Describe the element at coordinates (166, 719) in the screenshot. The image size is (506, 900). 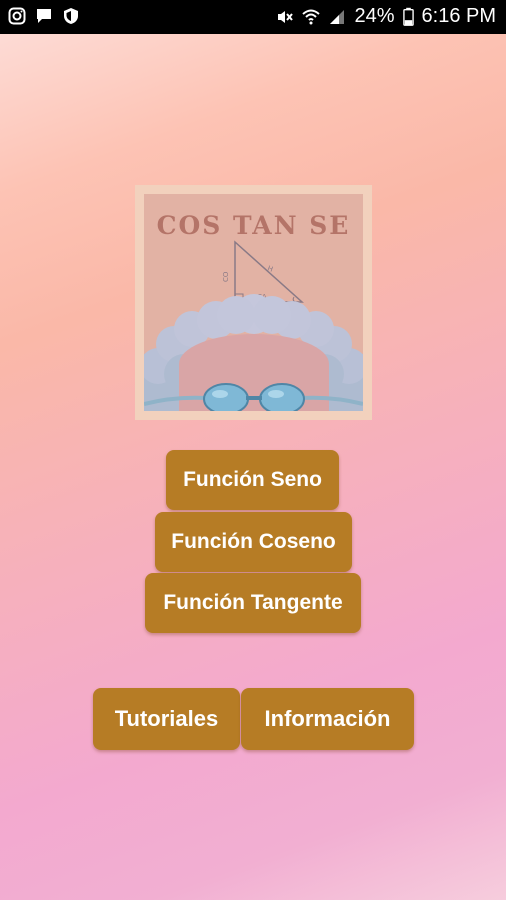
I see `tutoriales-button: Tutoriales` at that location.